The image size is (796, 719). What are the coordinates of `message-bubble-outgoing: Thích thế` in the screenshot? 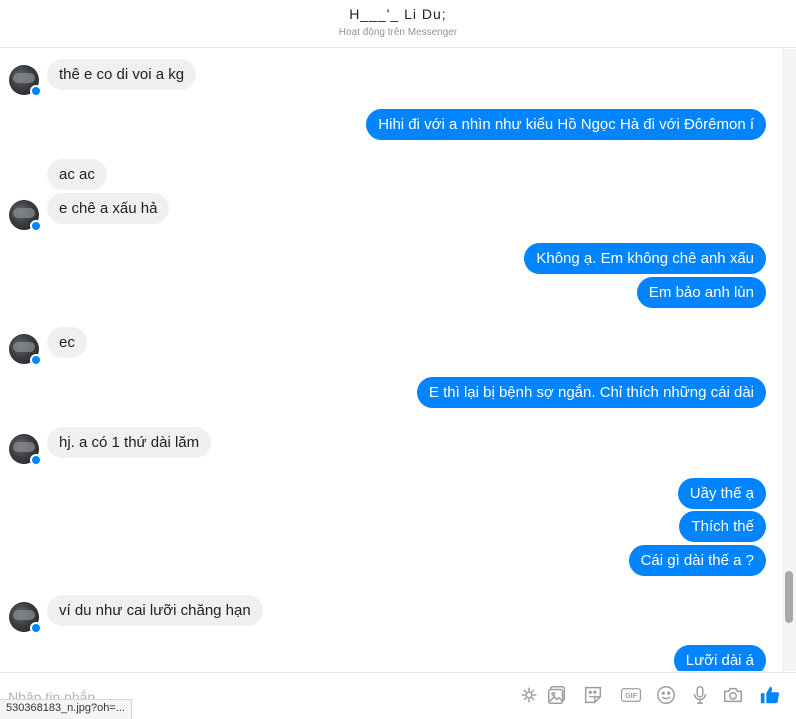 It's located at (722, 526).